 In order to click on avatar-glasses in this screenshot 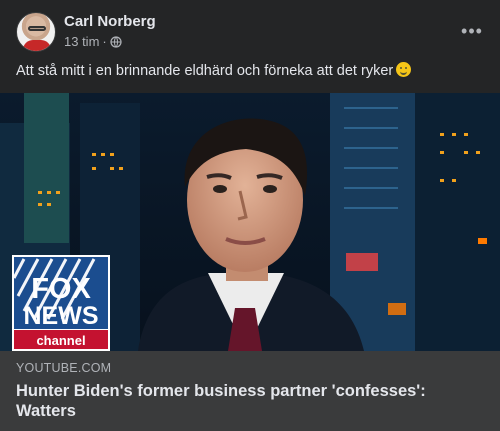, I will do `click(37, 28)`.